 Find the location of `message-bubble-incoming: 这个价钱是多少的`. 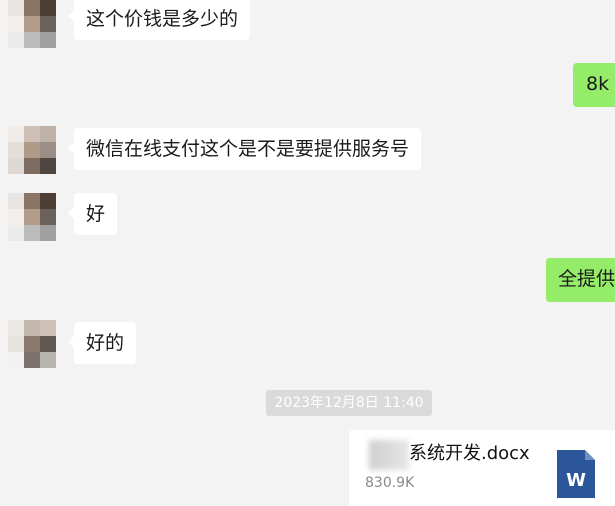

message-bubble-incoming: 这个价钱是多少的 is located at coordinates (159, 20).